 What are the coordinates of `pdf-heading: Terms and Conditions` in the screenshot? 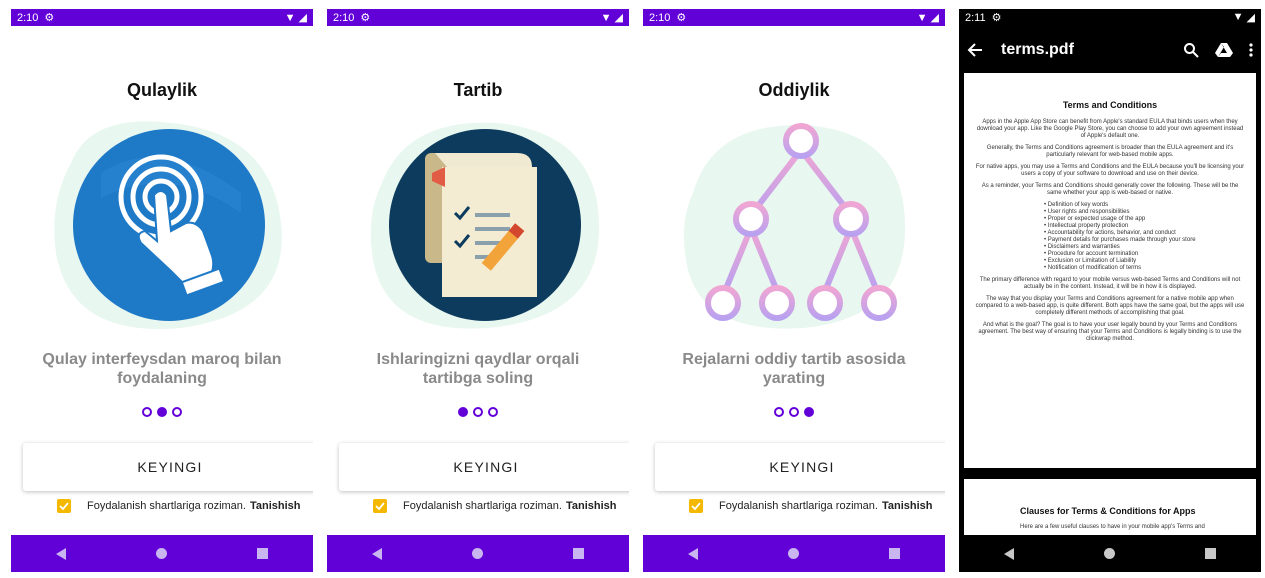 It's located at (1110, 105).